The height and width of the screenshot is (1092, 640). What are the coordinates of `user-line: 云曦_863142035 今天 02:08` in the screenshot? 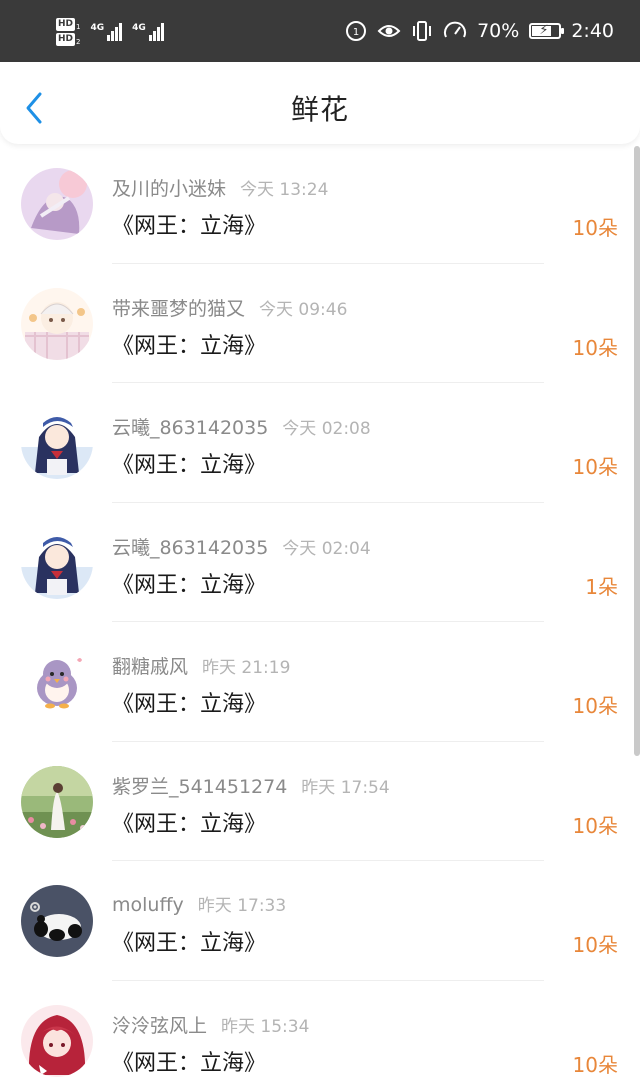 It's located at (241, 426).